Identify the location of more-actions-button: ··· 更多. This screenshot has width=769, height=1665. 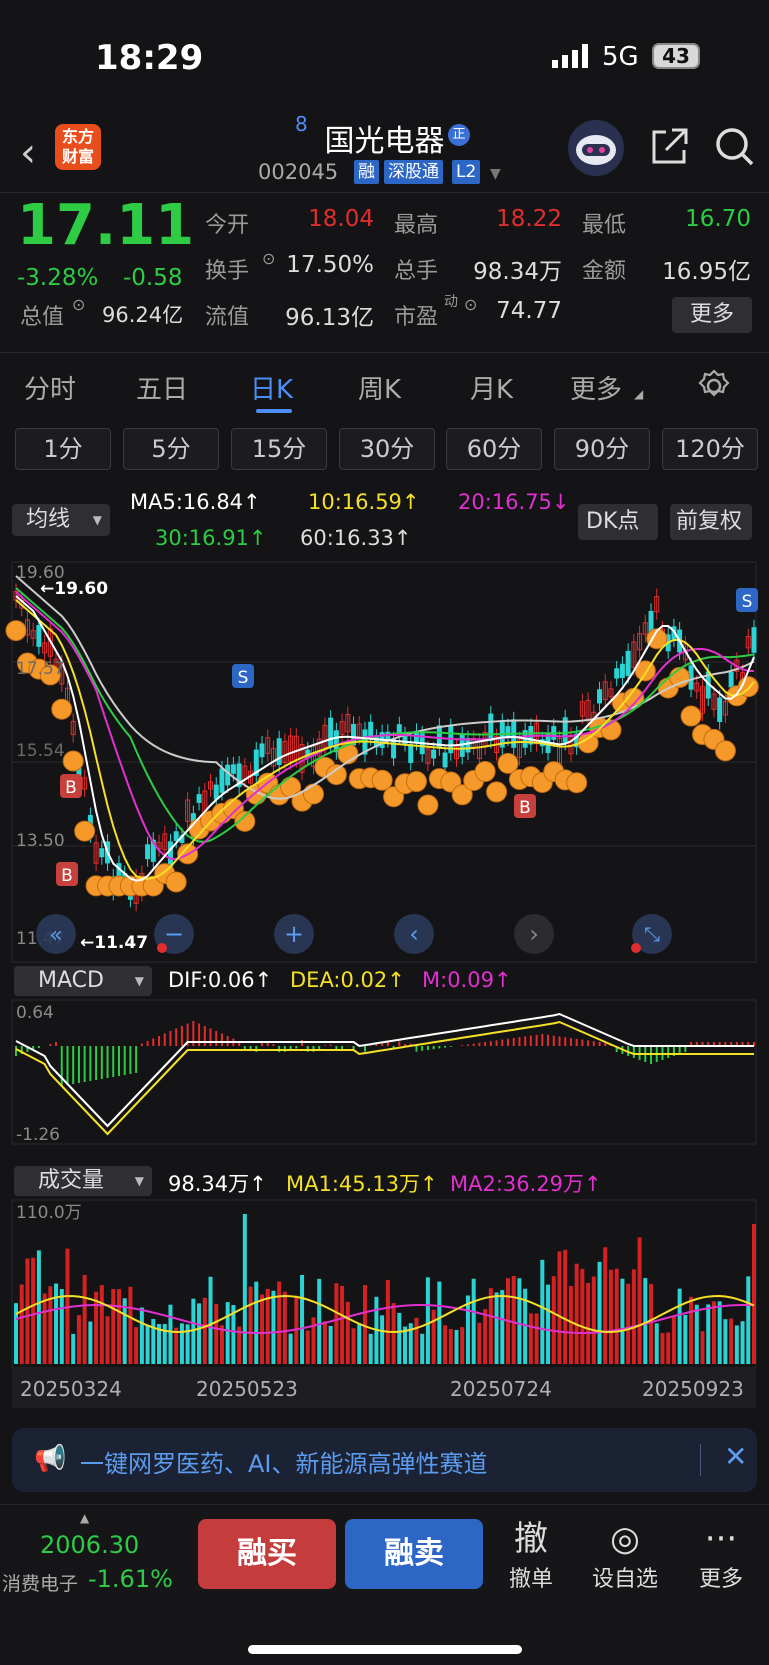
(721, 1555).